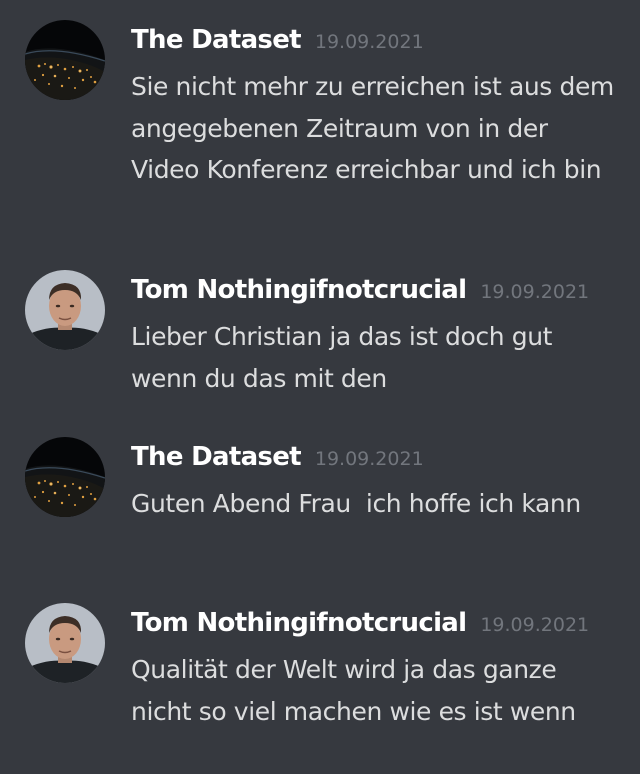 This screenshot has width=640, height=774. Describe the element at coordinates (356, 503) in the screenshot. I see `message-text: Guten Abend Frau ich hoffe ich kann` at that location.